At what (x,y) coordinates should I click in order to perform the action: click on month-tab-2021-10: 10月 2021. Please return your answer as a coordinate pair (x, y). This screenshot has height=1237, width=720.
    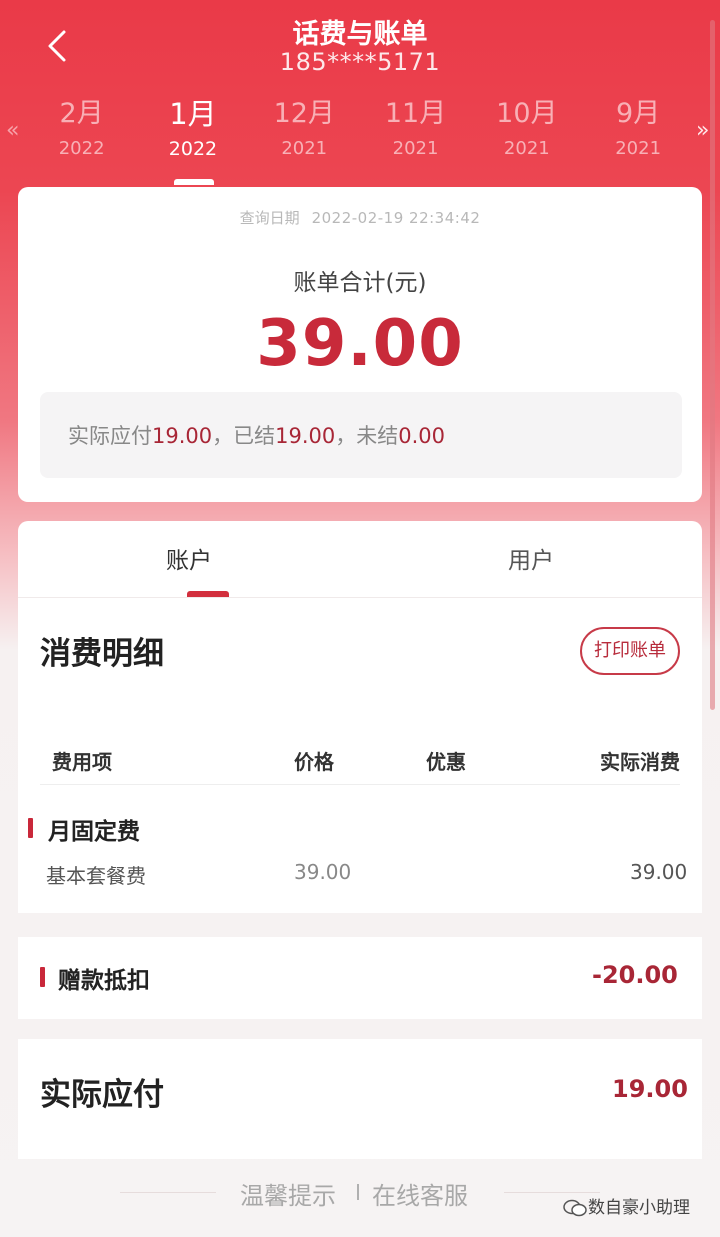
    Looking at the image, I should click on (526, 128).